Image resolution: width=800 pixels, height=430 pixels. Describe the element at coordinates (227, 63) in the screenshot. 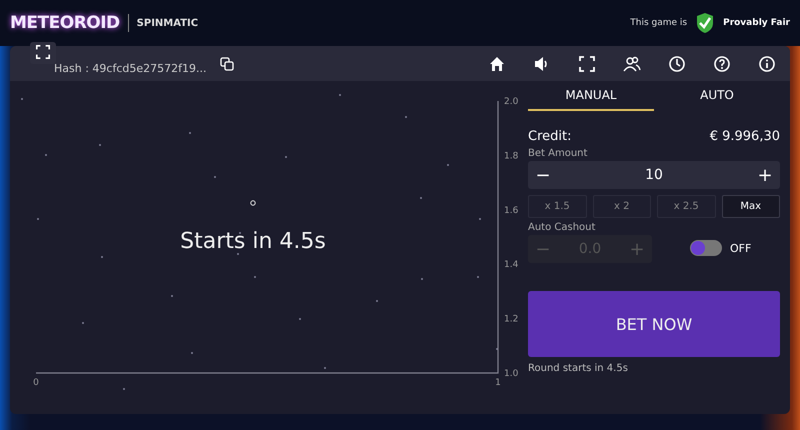

I see `copy-icon` at that location.